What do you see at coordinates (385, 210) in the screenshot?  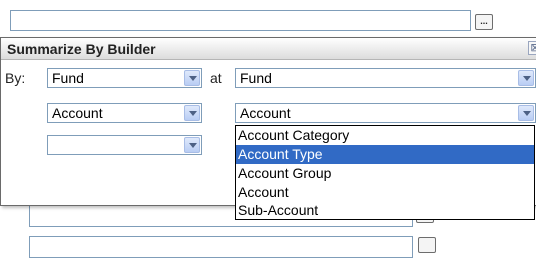 I see `dropdown-option: Sub-Account` at bounding box center [385, 210].